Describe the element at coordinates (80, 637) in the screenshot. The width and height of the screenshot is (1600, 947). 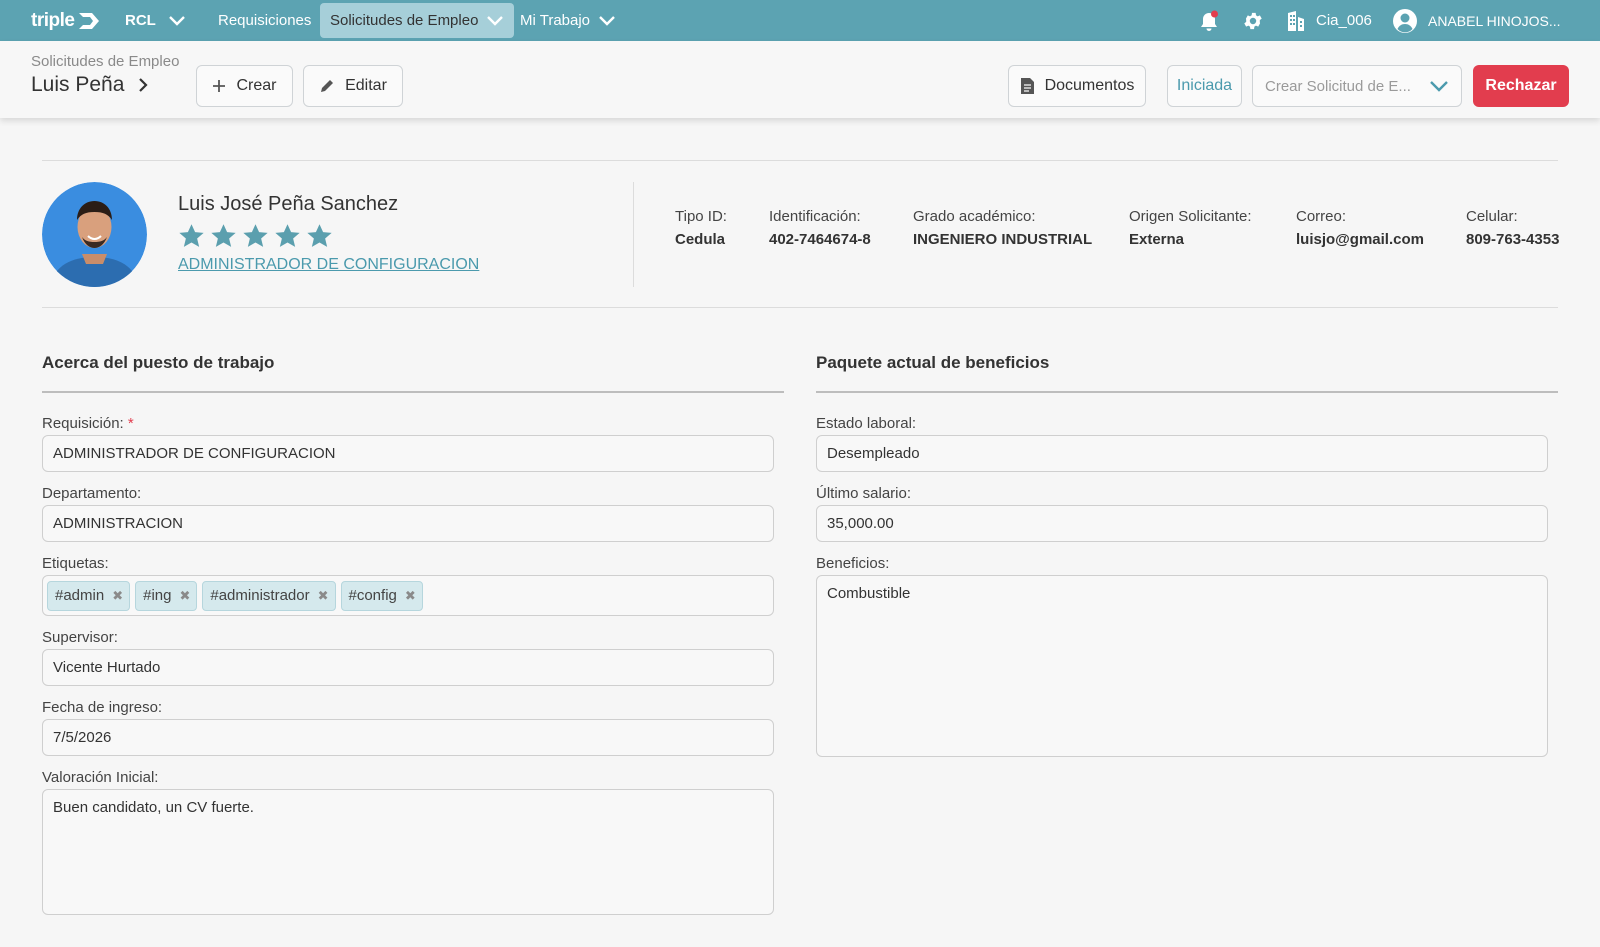
I see `supervisor-label: Supervisor:` at that location.